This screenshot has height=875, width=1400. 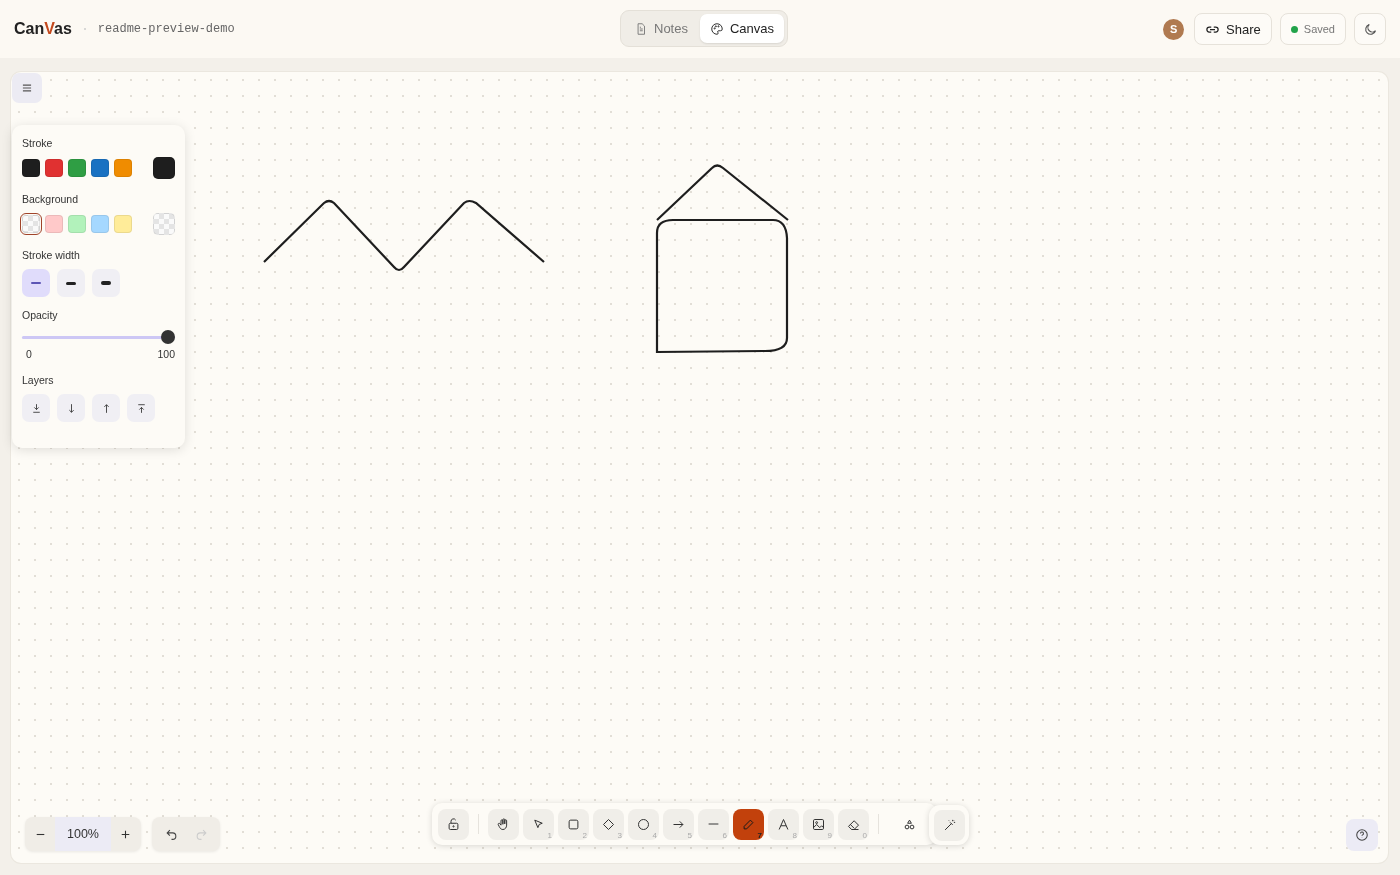 What do you see at coordinates (1174, 29) in the screenshot?
I see `user-avatar: S` at bounding box center [1174, 29].